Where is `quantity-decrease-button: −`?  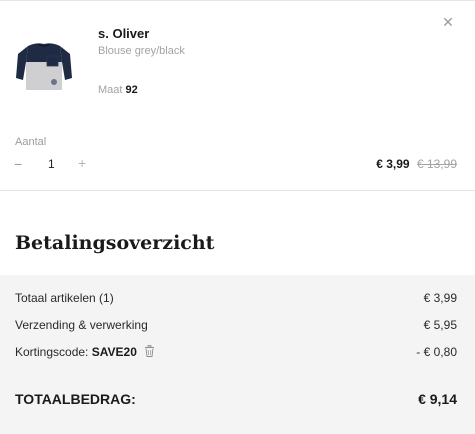 quantity-decrease-button: − is located at coordinates (18, 164).